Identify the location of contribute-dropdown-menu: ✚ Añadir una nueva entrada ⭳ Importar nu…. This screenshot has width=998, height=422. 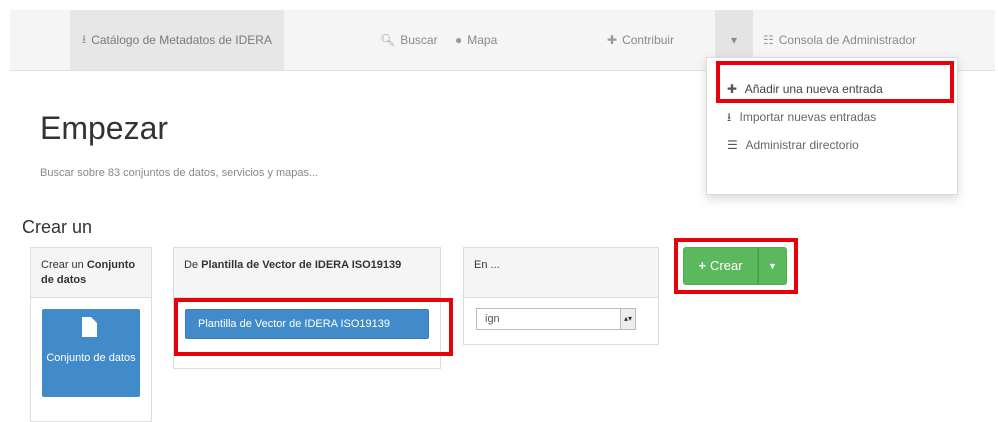
(832, 126).